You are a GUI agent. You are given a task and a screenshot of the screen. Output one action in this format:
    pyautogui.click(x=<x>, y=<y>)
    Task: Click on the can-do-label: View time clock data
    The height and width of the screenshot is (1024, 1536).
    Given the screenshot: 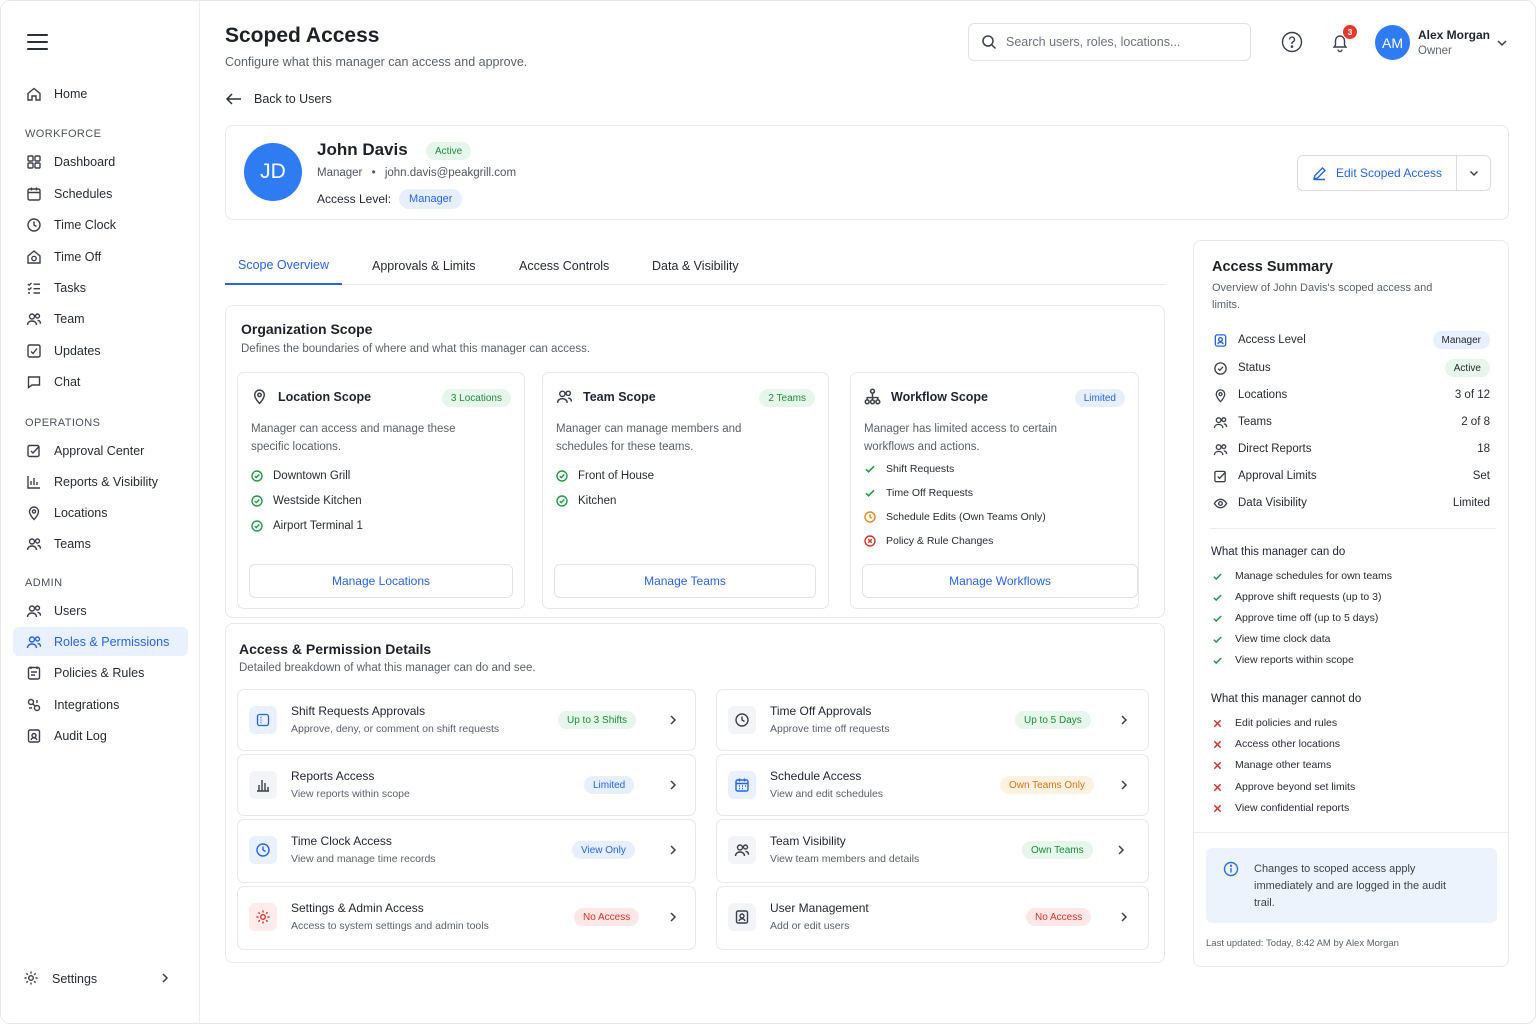 What is the action you would take?
    pyautogui.click(x=1283, y=639)
    